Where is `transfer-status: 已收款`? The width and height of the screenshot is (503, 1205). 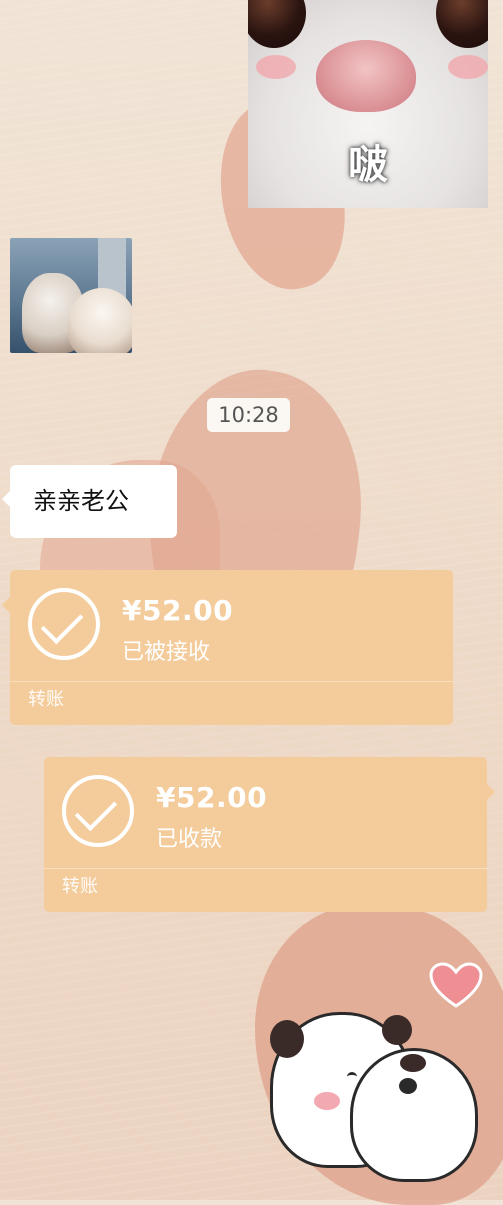
transfer-status: 已收款 is located at coordinates (189, 839).